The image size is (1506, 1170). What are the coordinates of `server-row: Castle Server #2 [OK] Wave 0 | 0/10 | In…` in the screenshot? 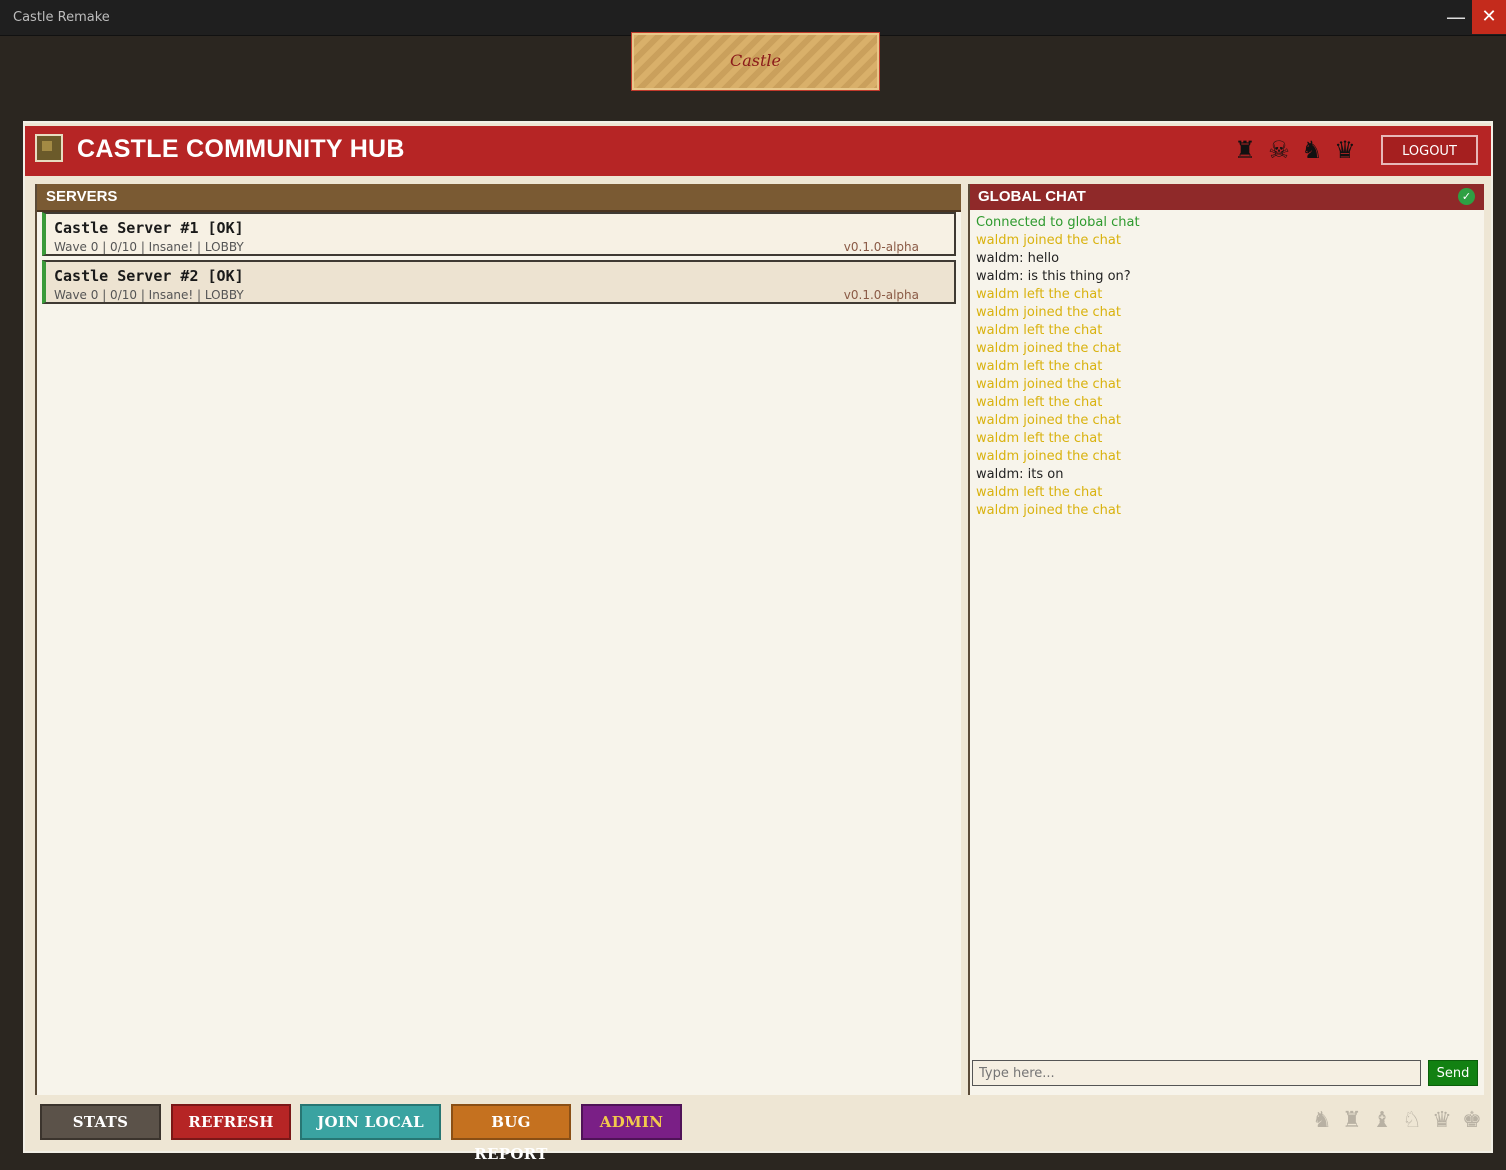 It's located at (499, 282).